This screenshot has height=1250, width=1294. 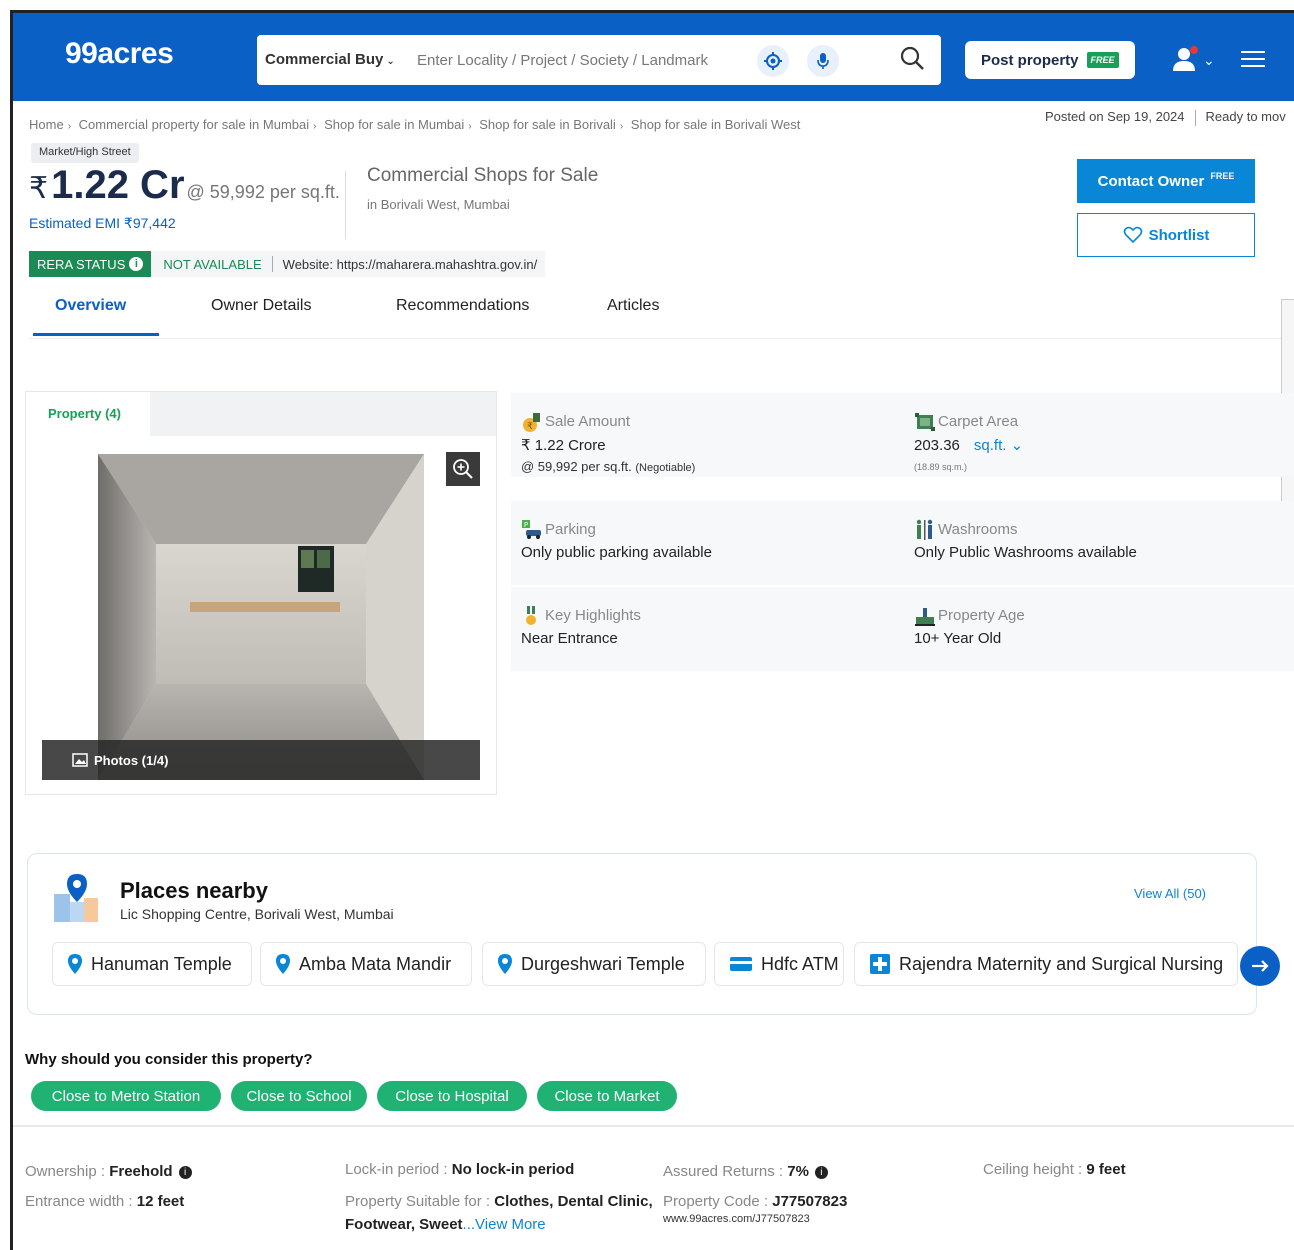 What do you see at coordinates (736, 1219) in the screenshot?
I see `property-url: www.99acres.com/J77507823` at bounding box center [736, 1219].